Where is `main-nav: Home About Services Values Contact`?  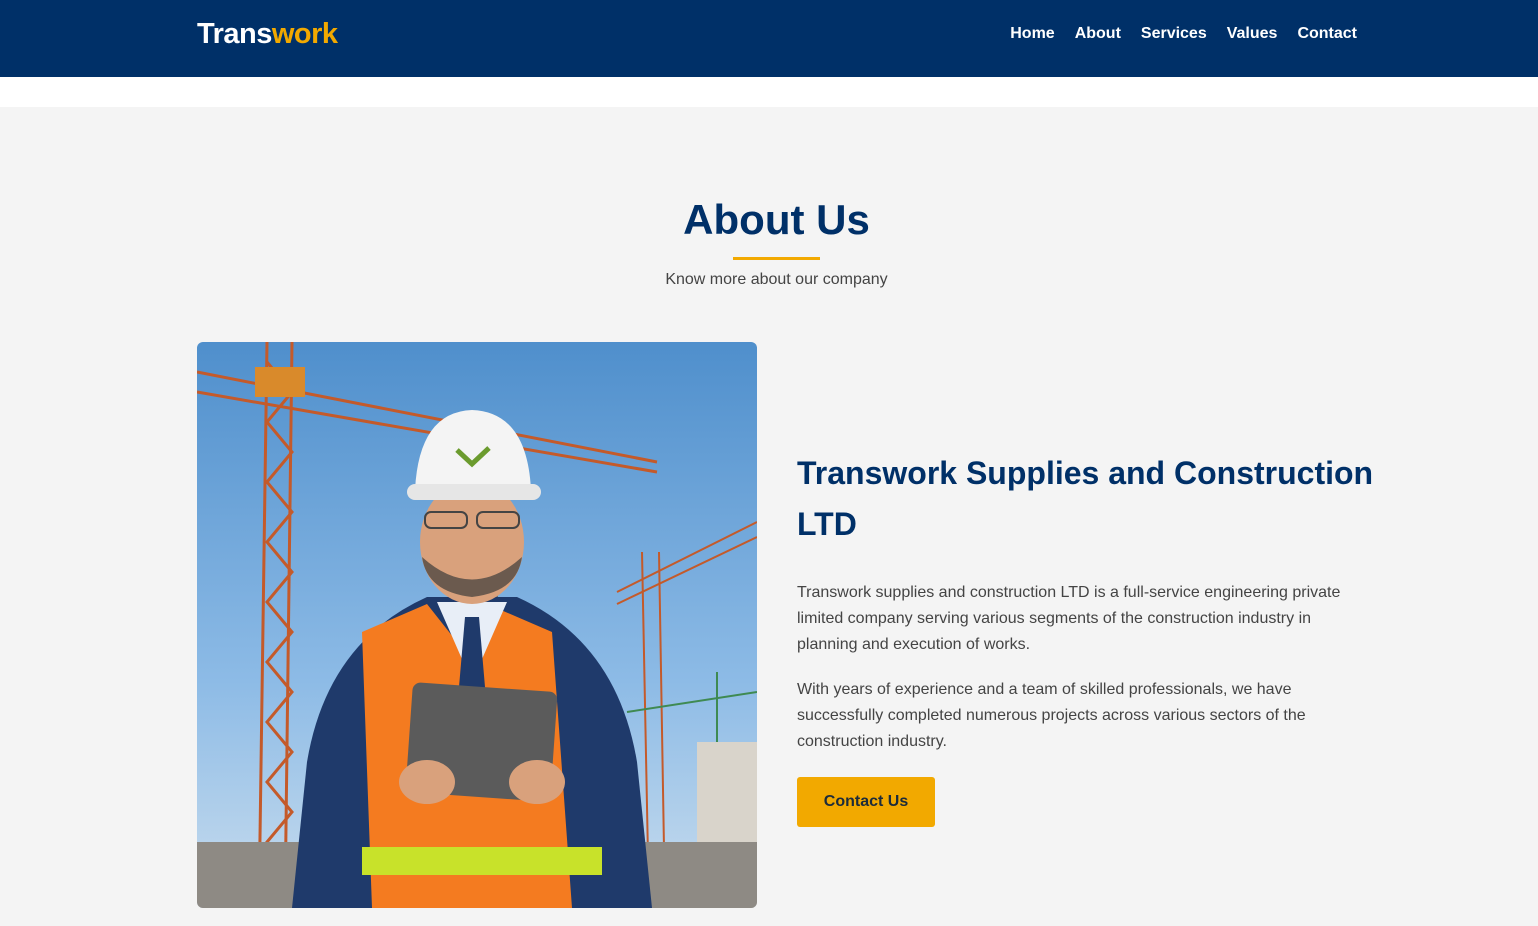
main-nav: Home About Services Values Contact is located at coordinates (1183, 34).